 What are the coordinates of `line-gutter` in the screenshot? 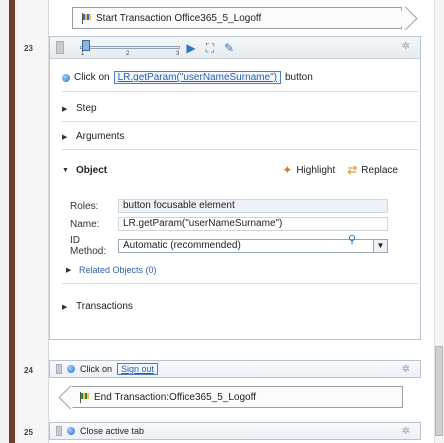 It's located at (33, 221).